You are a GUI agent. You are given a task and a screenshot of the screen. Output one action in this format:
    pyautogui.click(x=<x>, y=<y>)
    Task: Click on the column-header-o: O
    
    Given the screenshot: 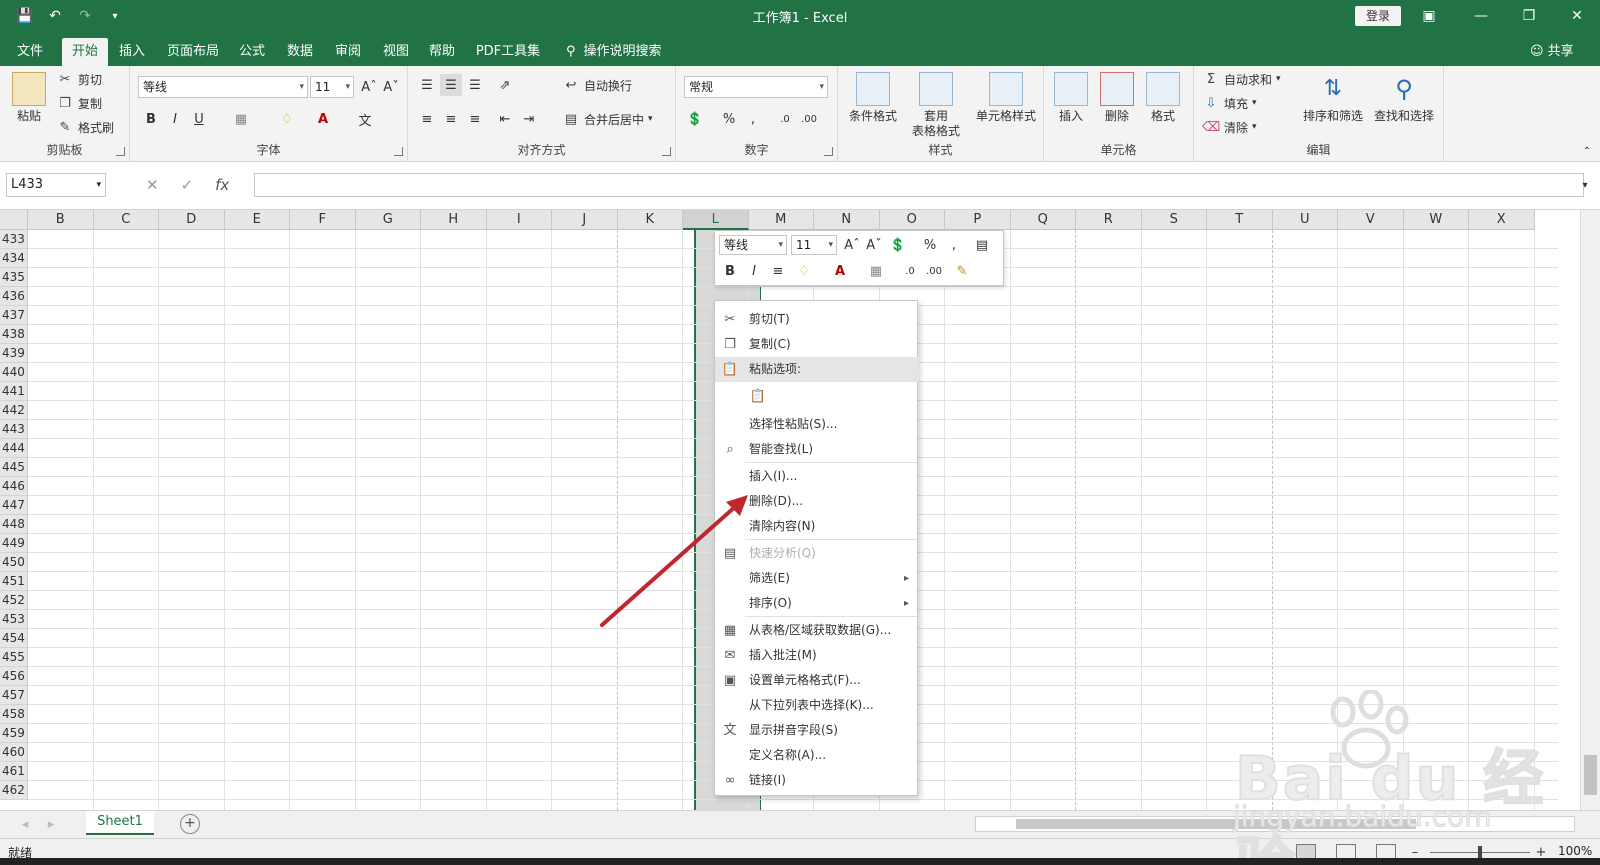 What is the action you would take?
    pyautogui.click(x=912, y=220)
    